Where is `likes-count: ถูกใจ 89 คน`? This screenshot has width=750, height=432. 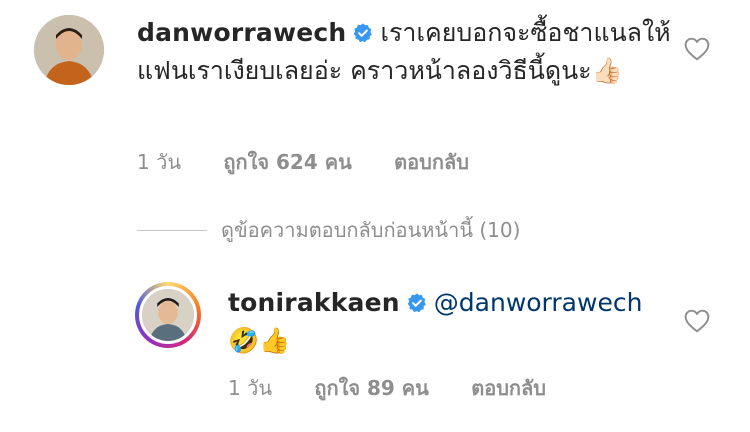
likes-count: ถูกใจ 89 คน is located at coordinates (371, 388).